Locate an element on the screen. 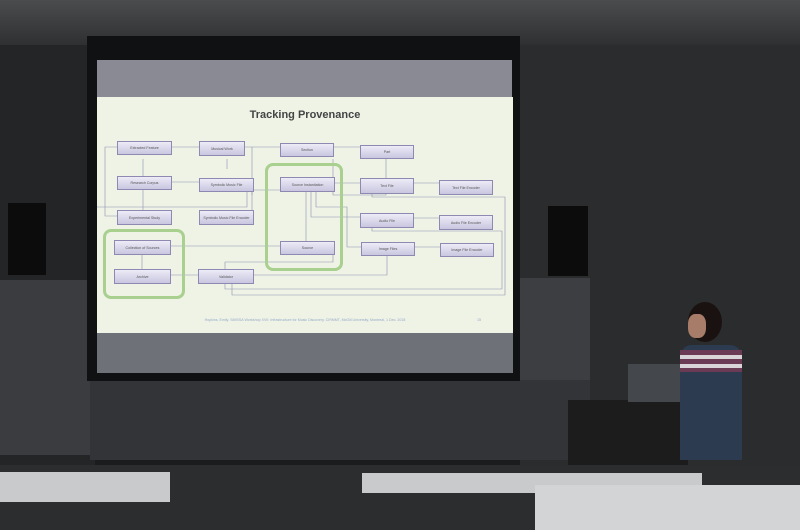  entity-image-file-encoder: Image File Encoder is located at coordinates (467, 250).